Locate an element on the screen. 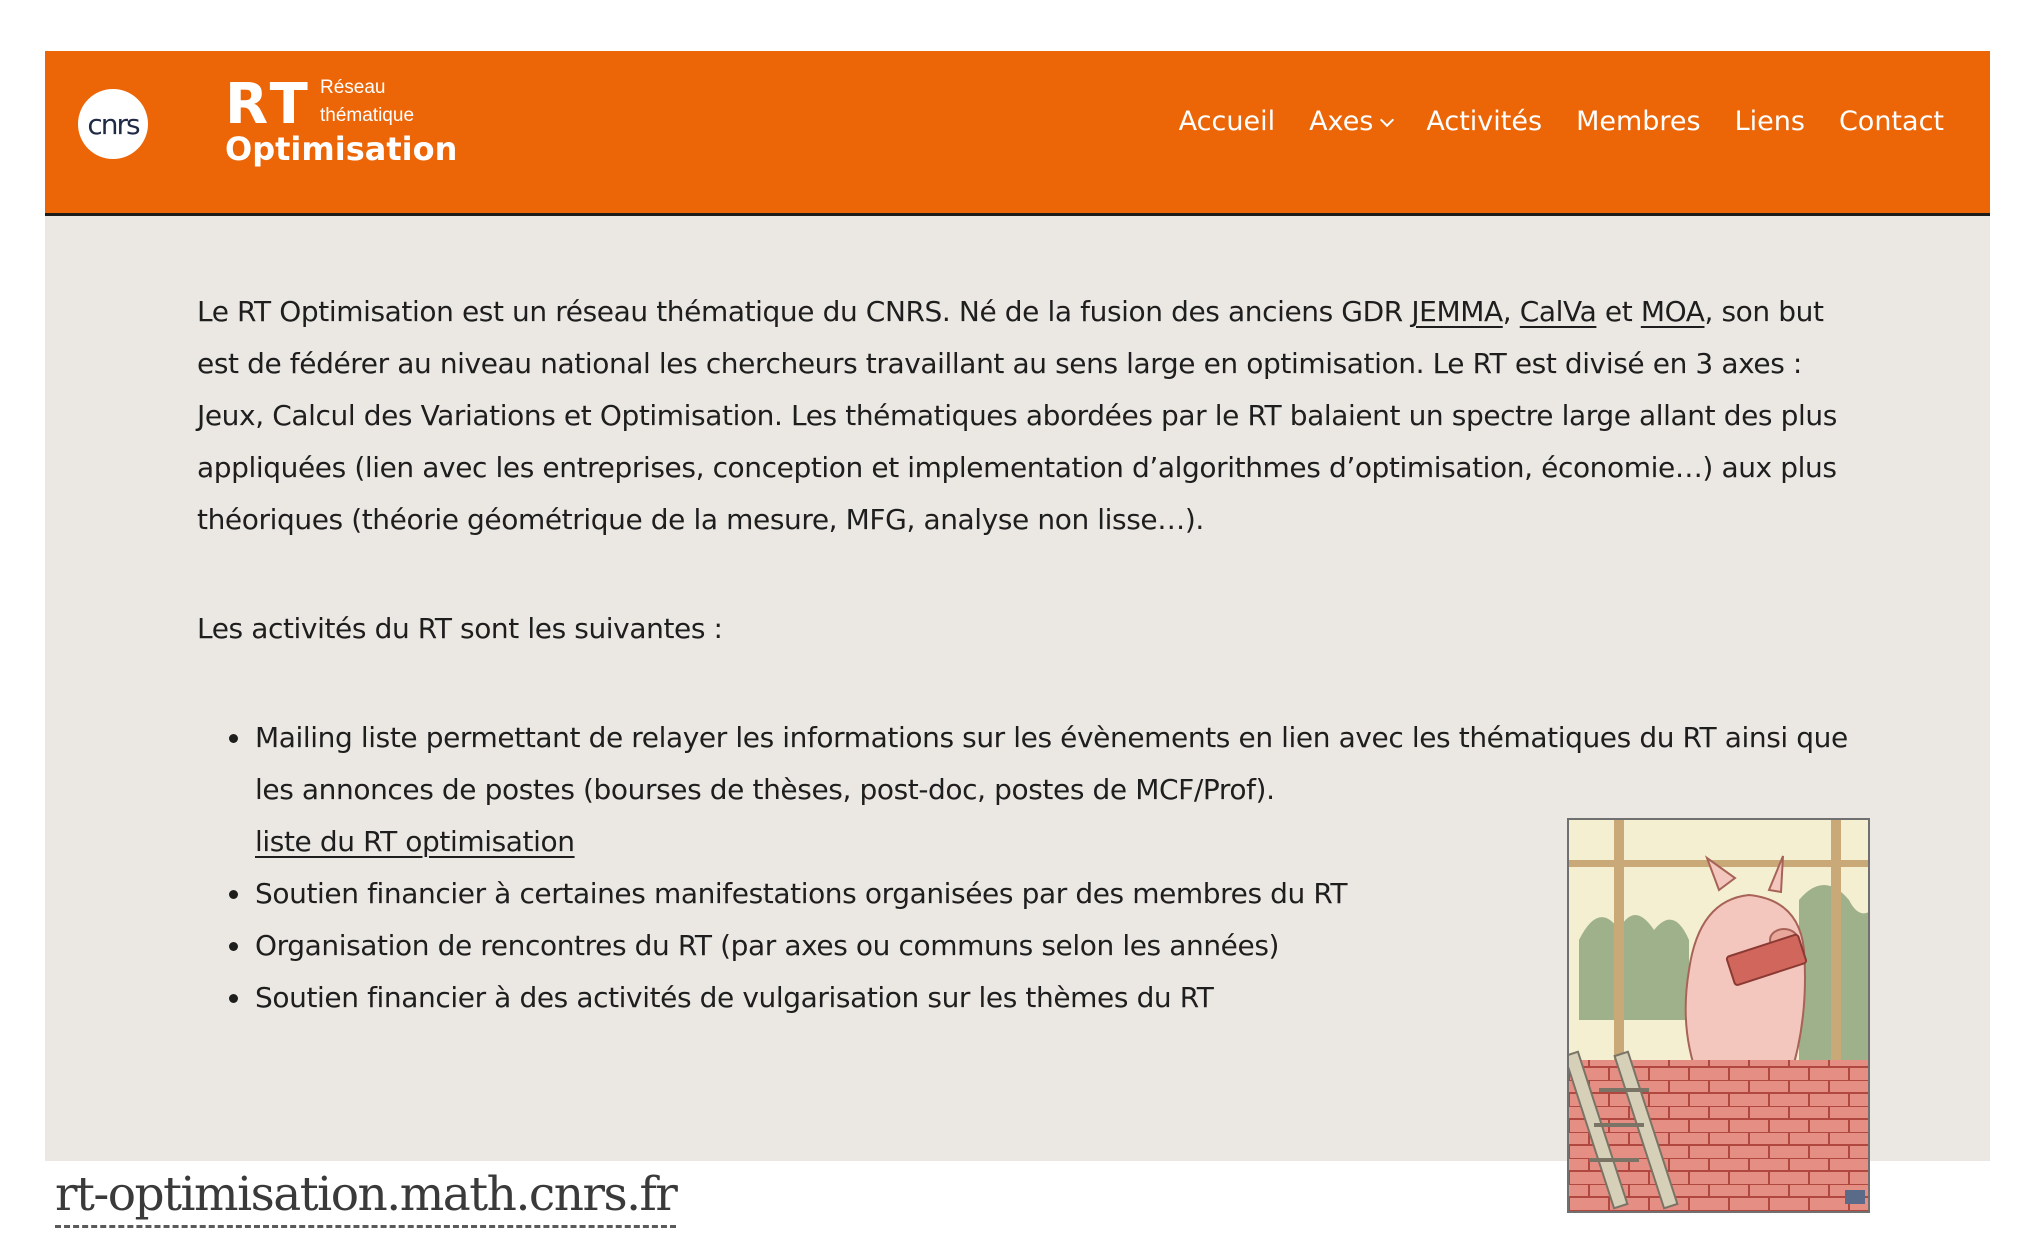 The height and width of the screenshot is (1251, 2036). rt-optimisation-logo: RT Réseau thématique Optimisation is located at coordinates (355, 123).